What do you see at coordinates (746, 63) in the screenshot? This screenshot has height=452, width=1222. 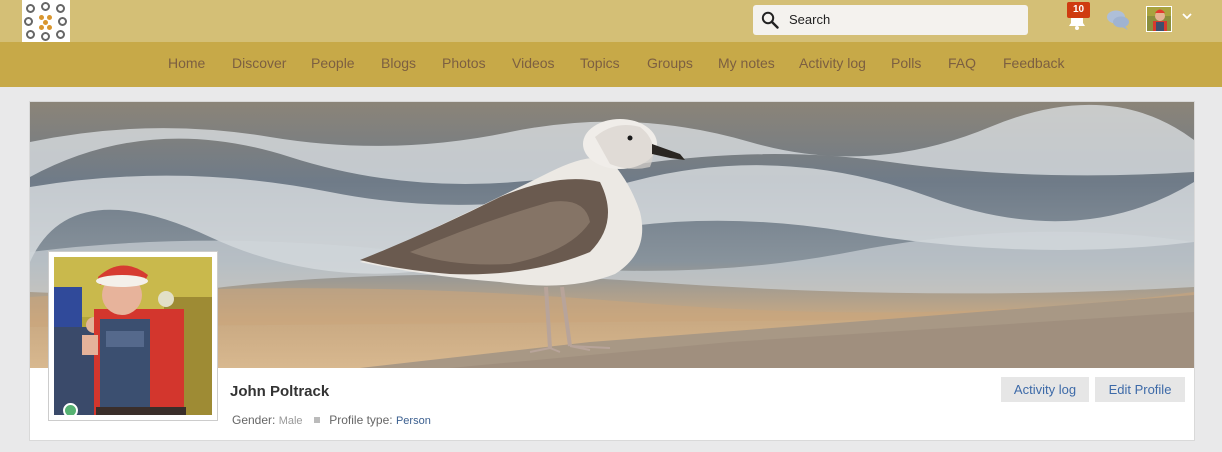 I see `nav-item-my-notes: My notes` at bounding box center [746, 63].